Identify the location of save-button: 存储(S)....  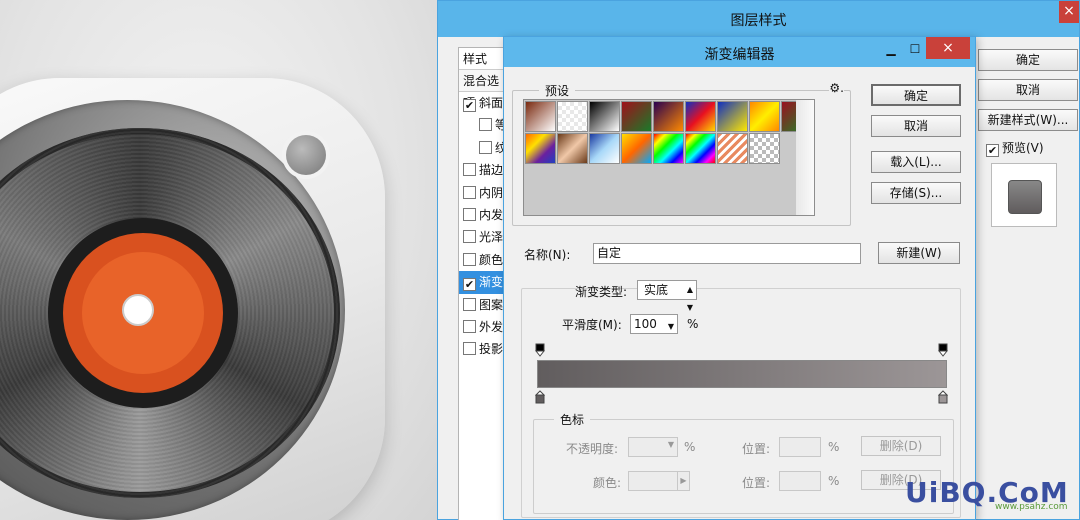
(916, 193).